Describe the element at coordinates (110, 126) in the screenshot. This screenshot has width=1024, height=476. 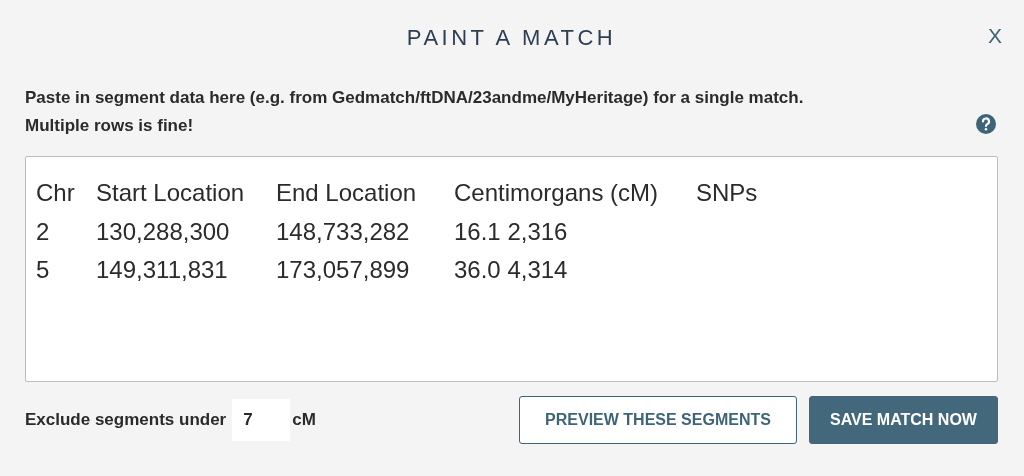
I see `instruction-text: Multiple rows is fine!` at that location.